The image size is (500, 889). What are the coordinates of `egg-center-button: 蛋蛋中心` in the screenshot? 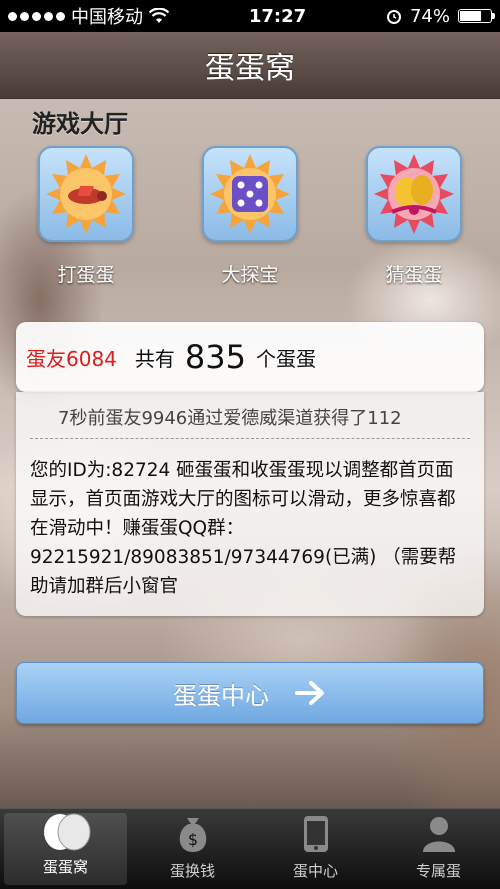 It's located at (250, 693).